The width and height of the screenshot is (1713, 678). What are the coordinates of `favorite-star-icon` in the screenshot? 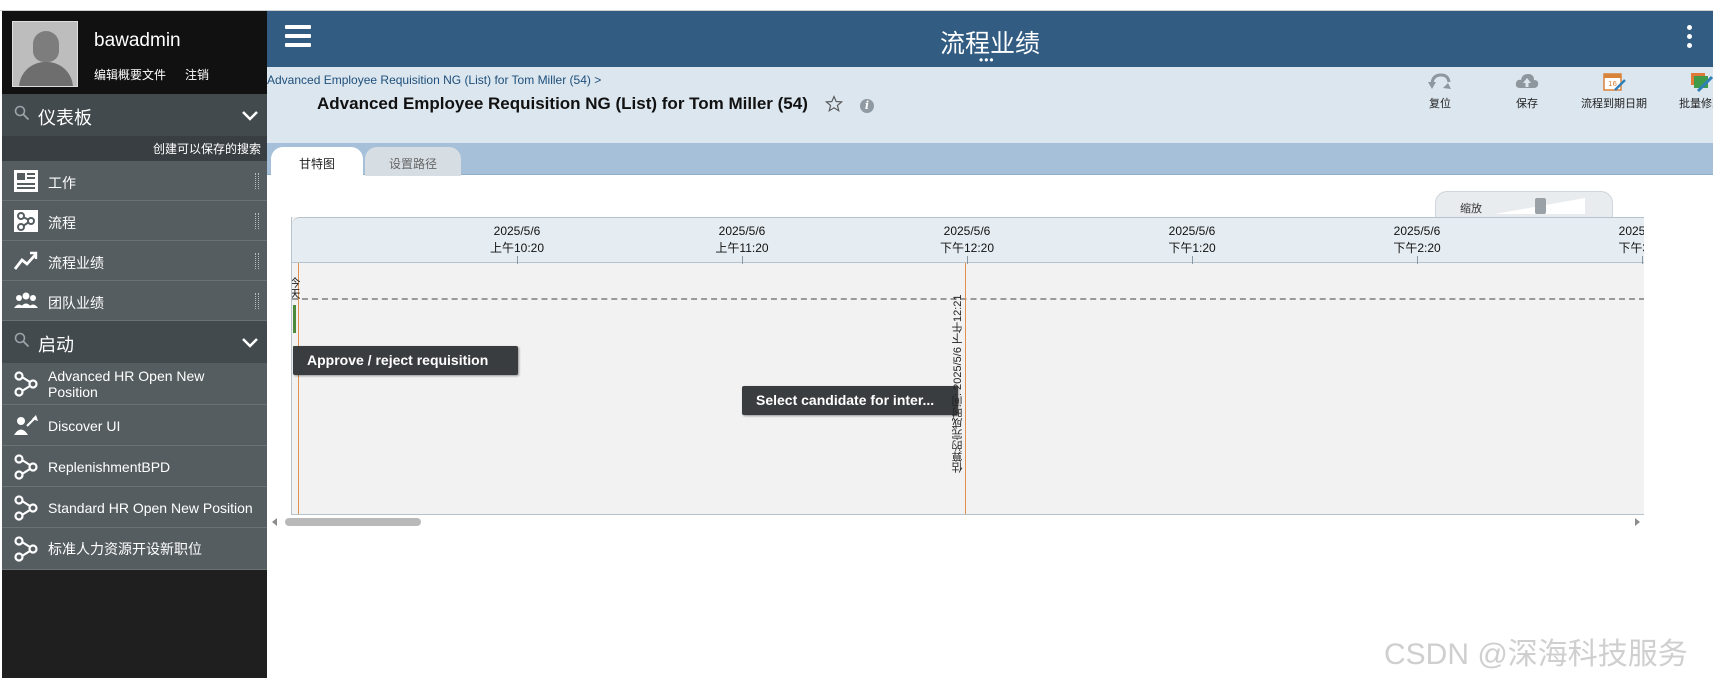 It's located at (834, 104).